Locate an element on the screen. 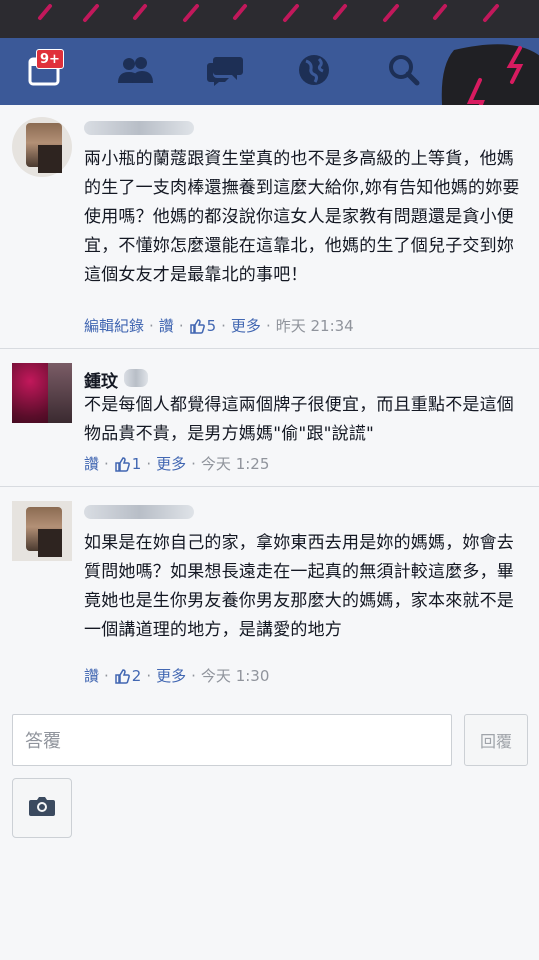 This screenshot has width=539, height=960. comment-actions: 讚 · 2 · 更多 · 今天 1:30 is located at coordinates (177, 675).